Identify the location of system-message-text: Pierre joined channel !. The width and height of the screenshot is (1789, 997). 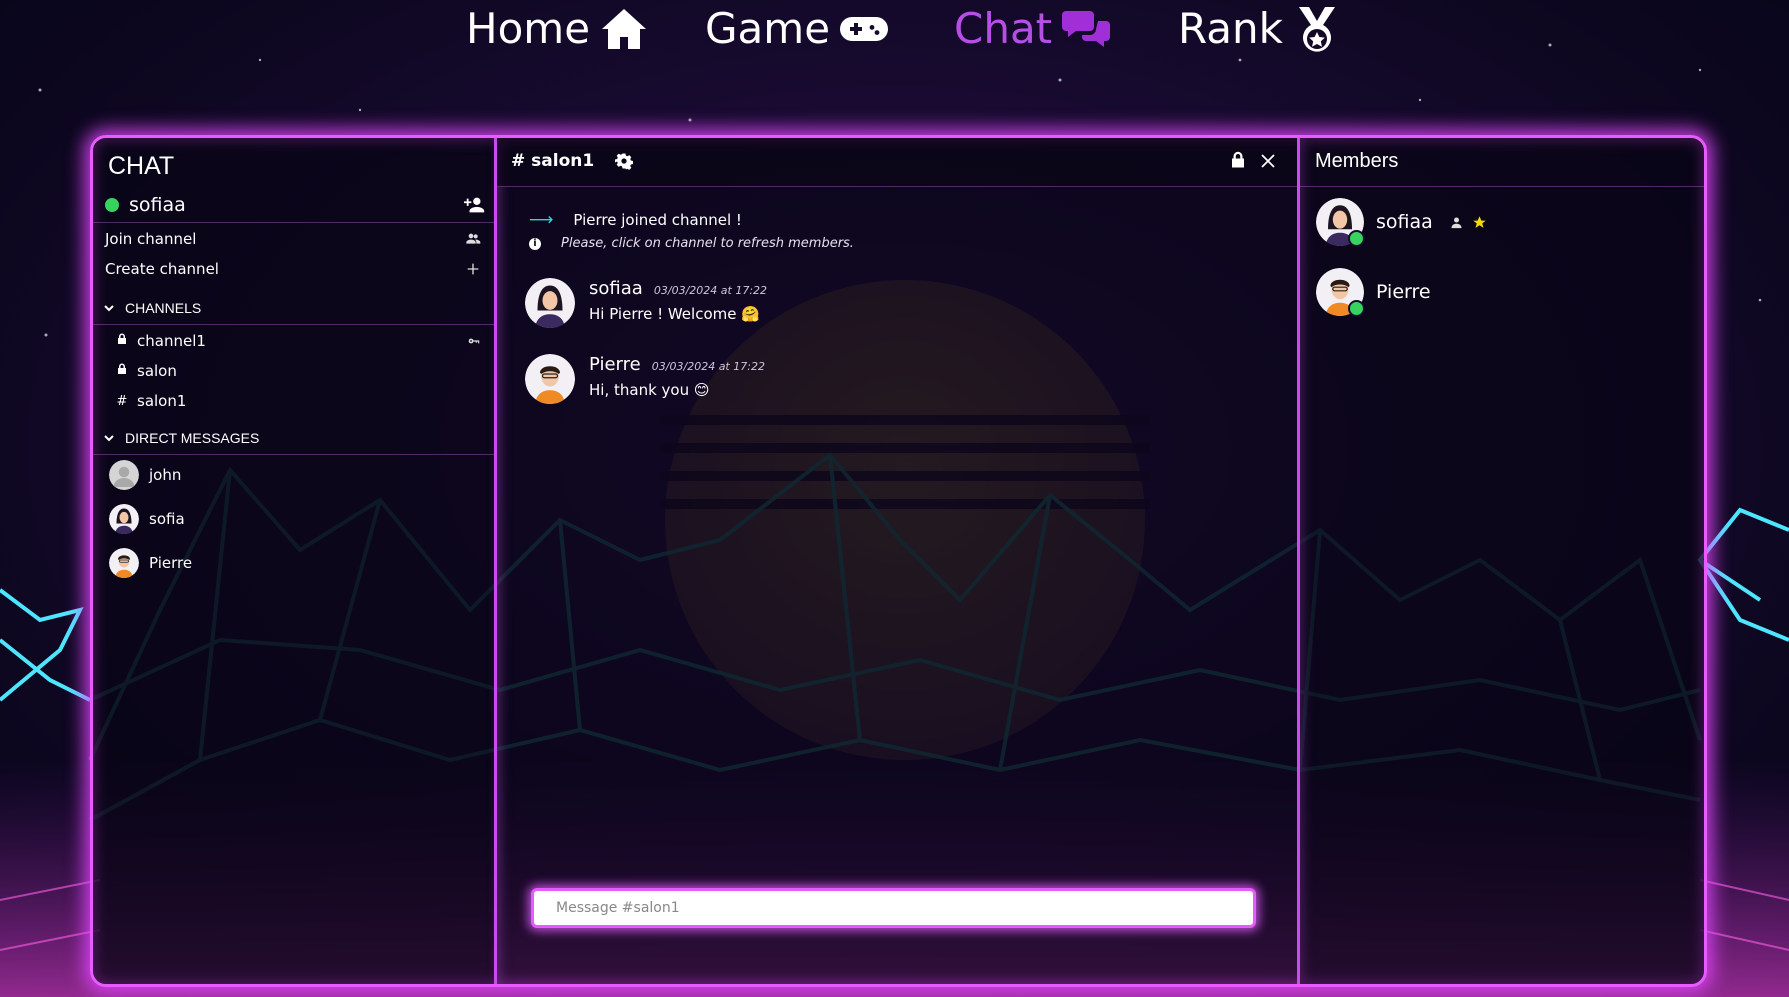
(657, 220).